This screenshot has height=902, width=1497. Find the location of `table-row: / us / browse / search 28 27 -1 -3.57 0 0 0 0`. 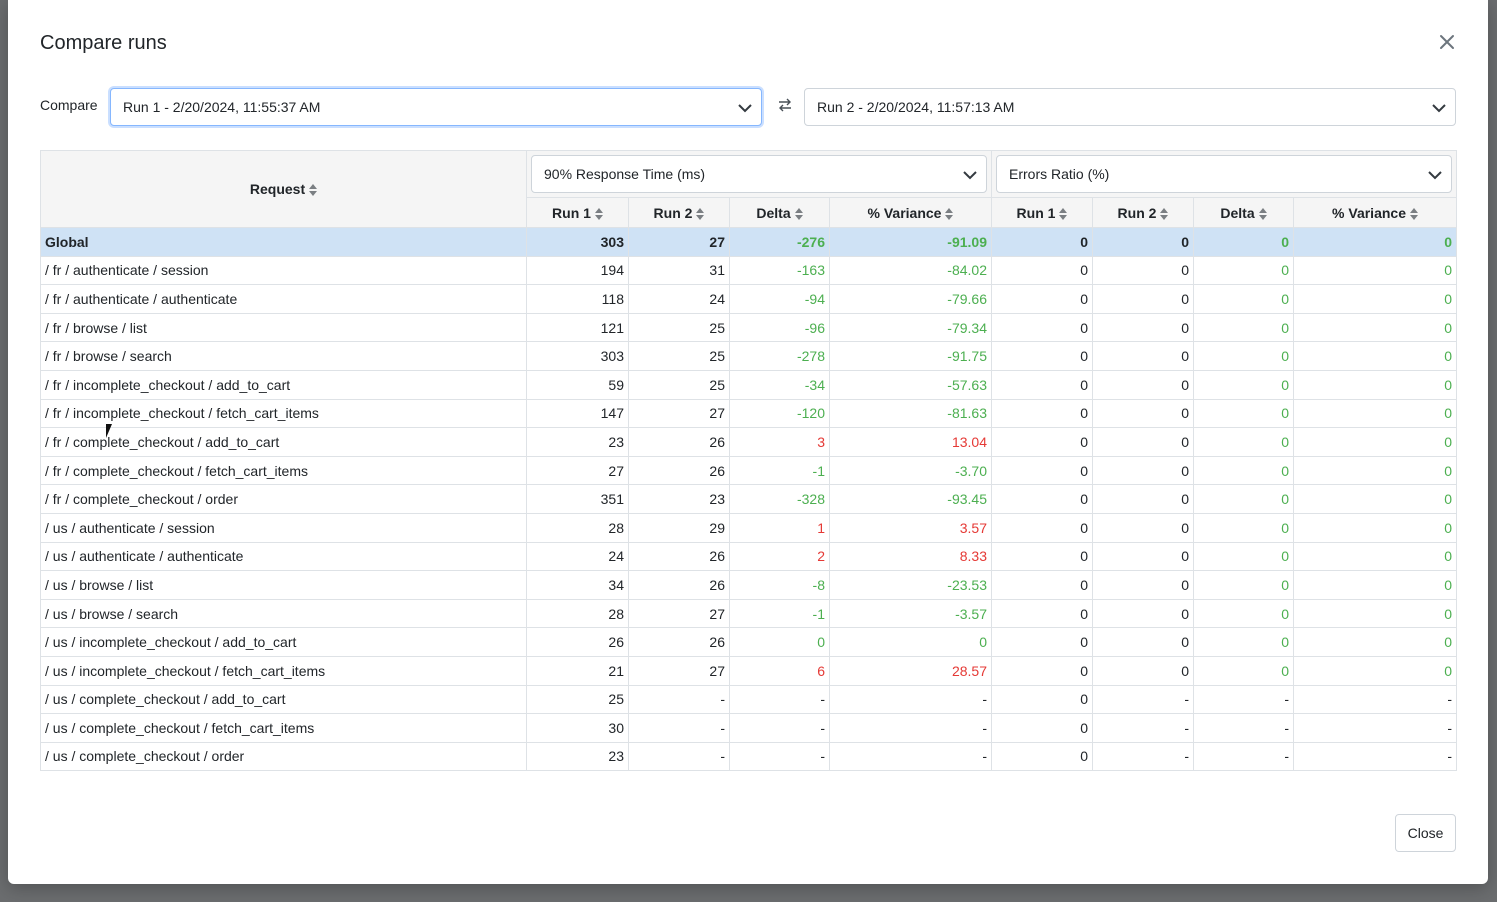

table-row: / us / browse / search 28 27 -1 -3.57 0 0 0 0 is located at coordinates (749, 613).